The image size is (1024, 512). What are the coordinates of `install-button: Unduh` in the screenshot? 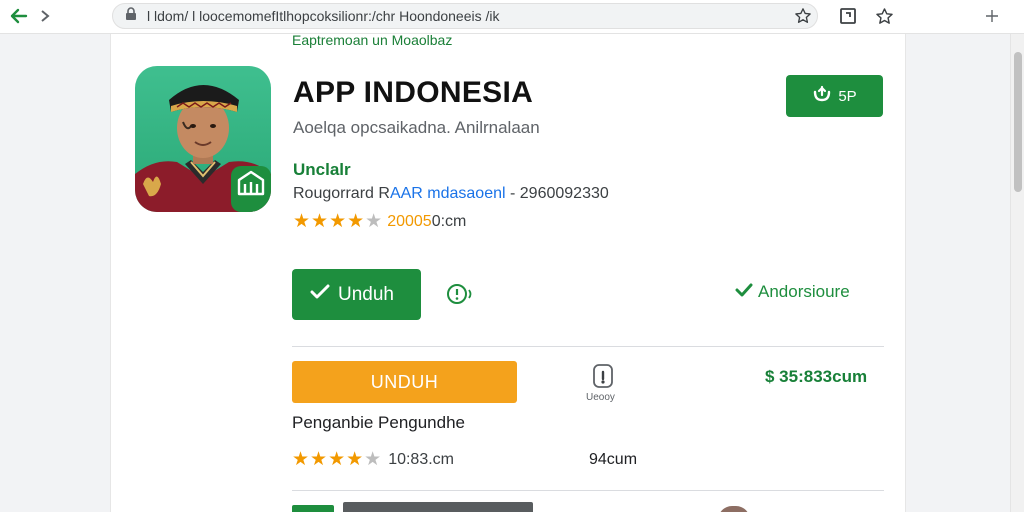 It's located at (356, 294).